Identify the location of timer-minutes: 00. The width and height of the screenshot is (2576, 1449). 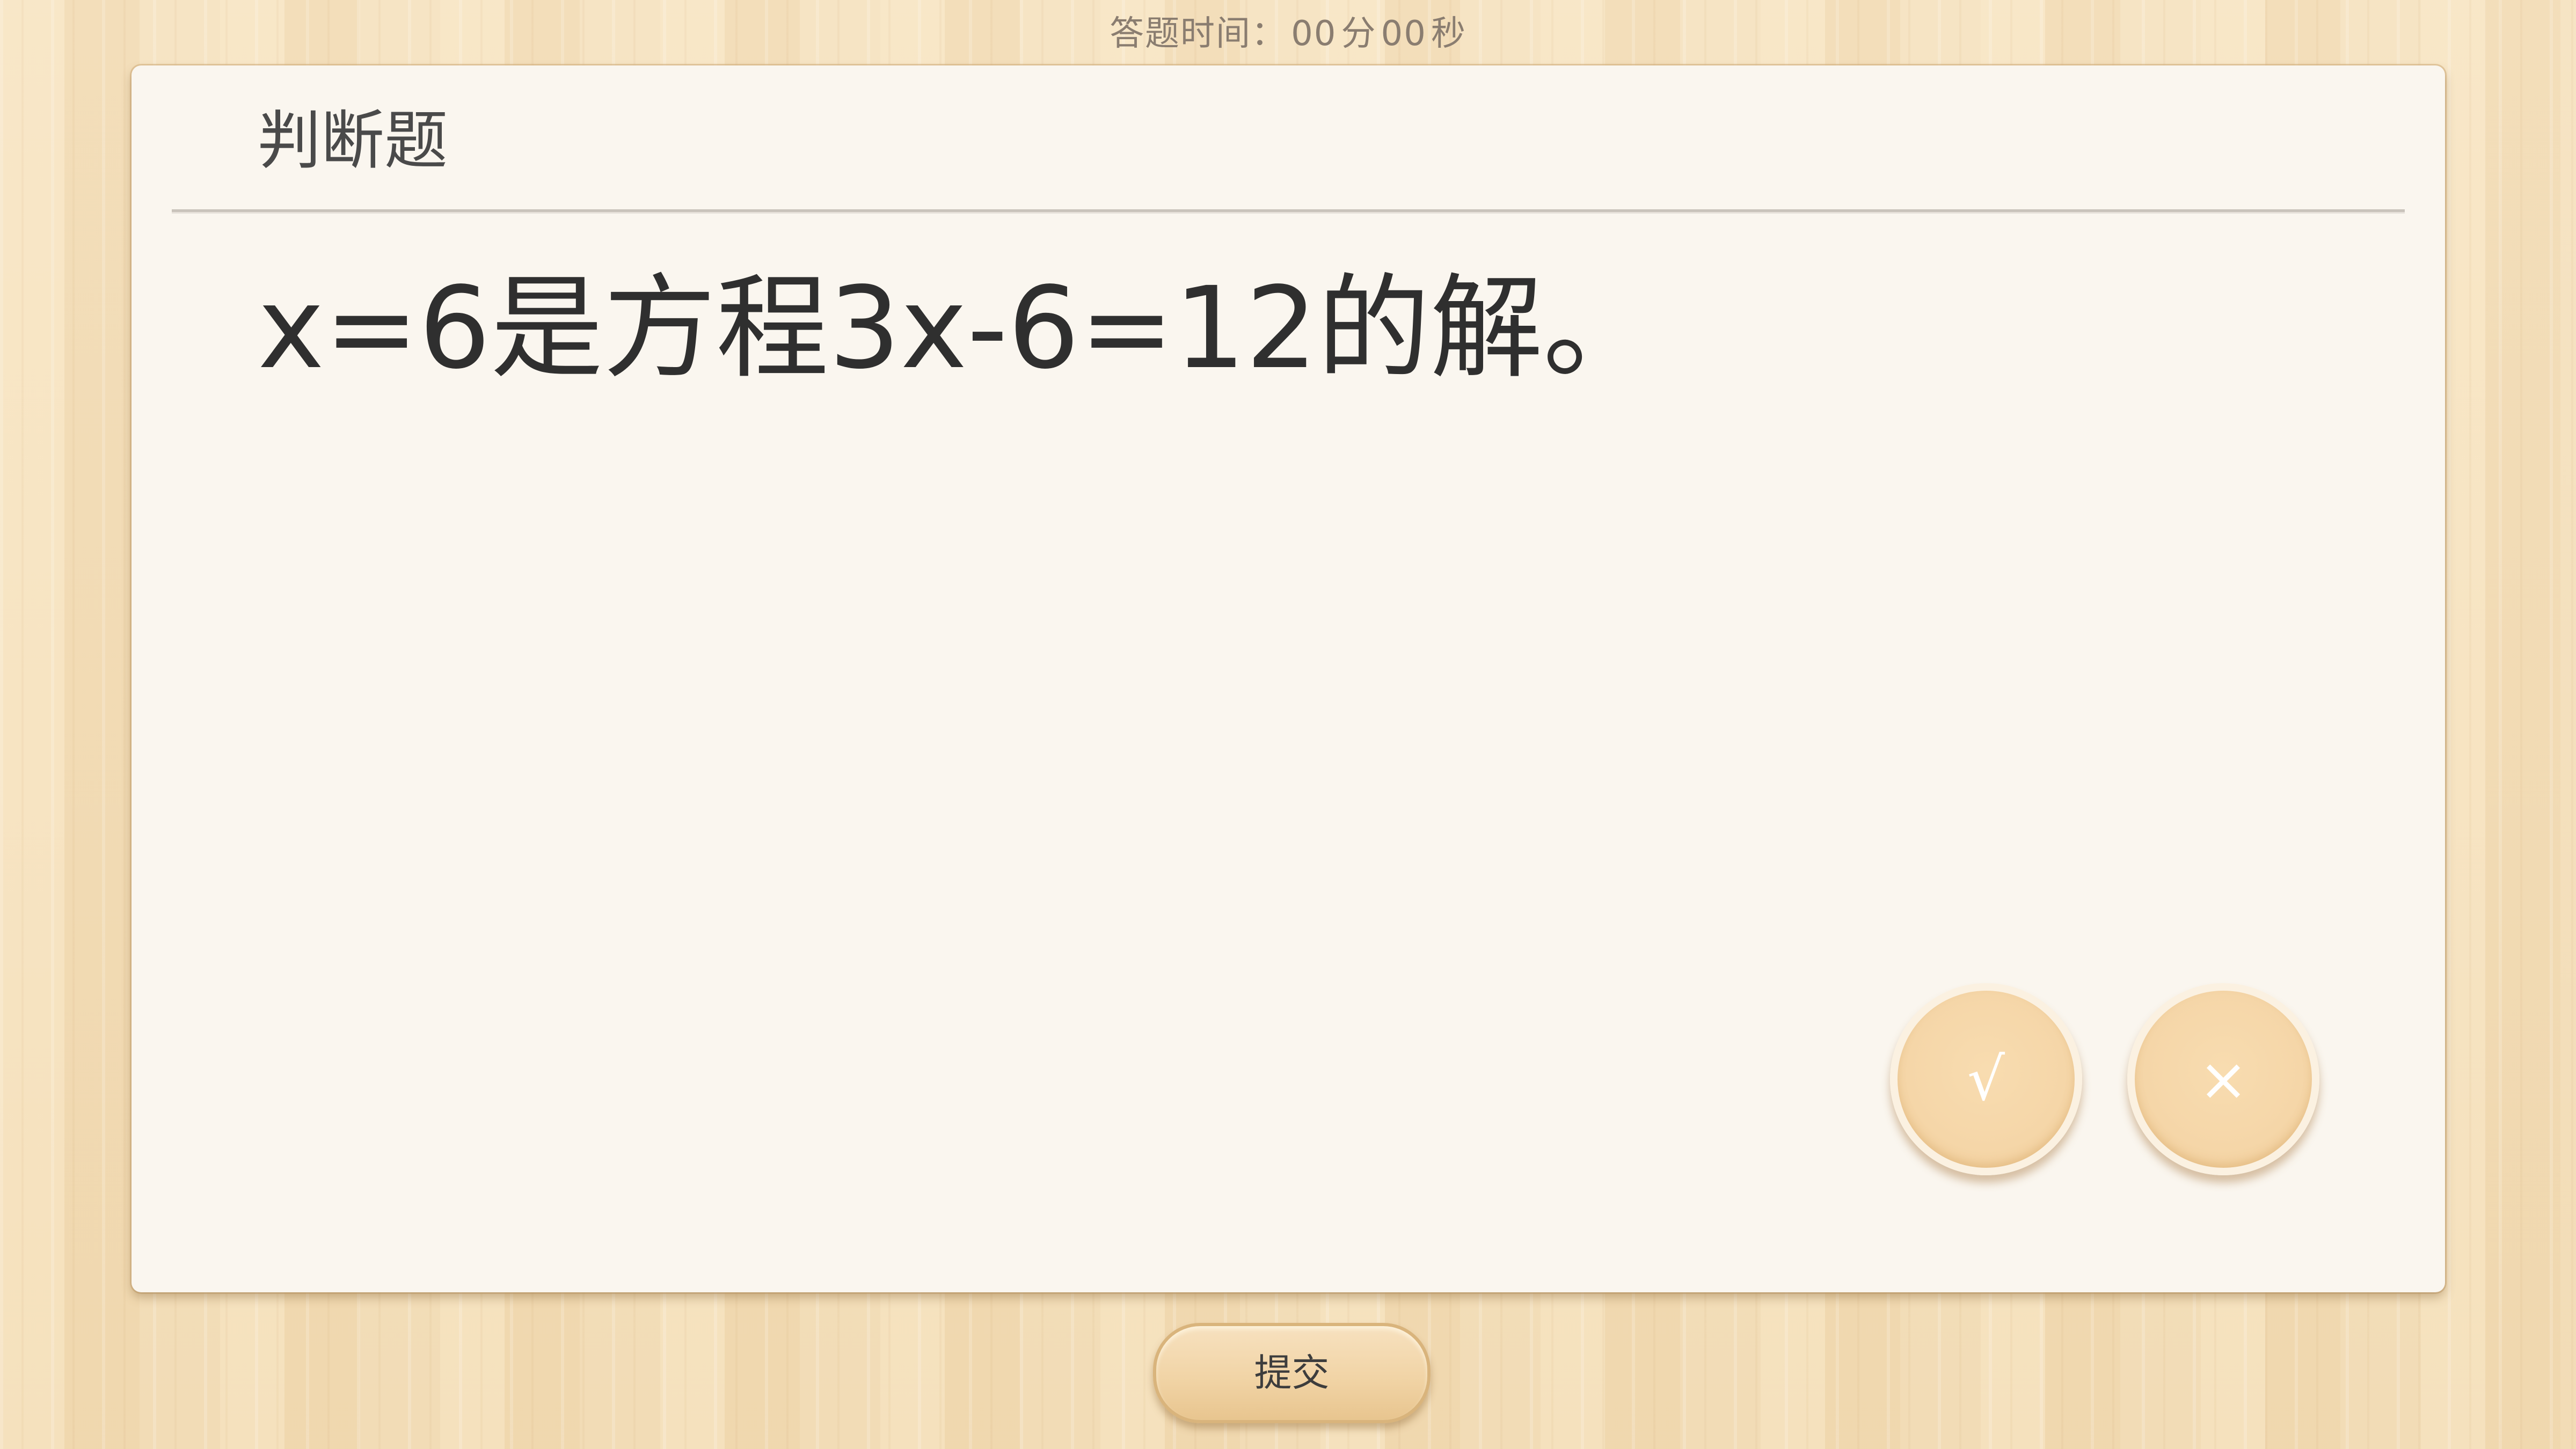
(1314, 34).